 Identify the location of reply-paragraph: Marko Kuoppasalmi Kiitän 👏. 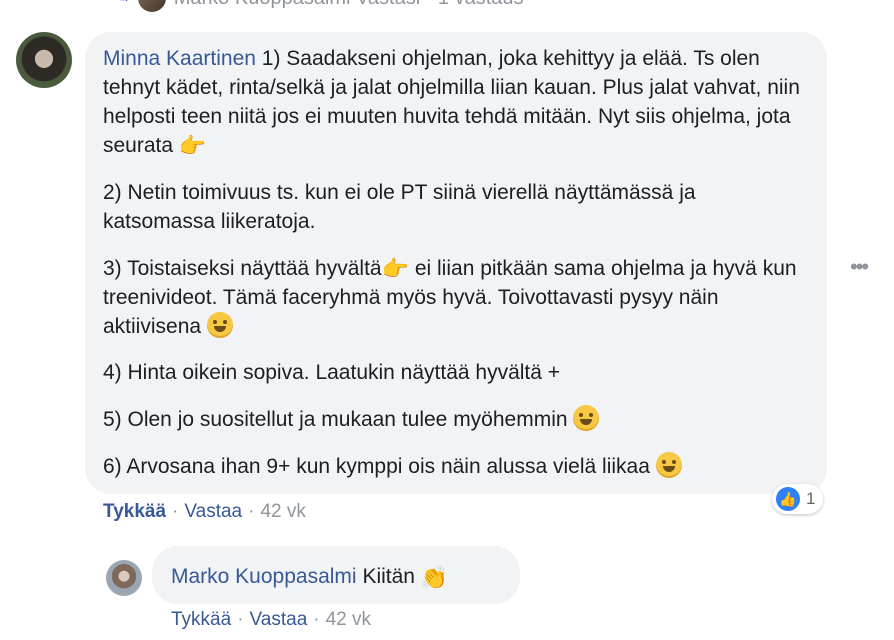
(309, 576).